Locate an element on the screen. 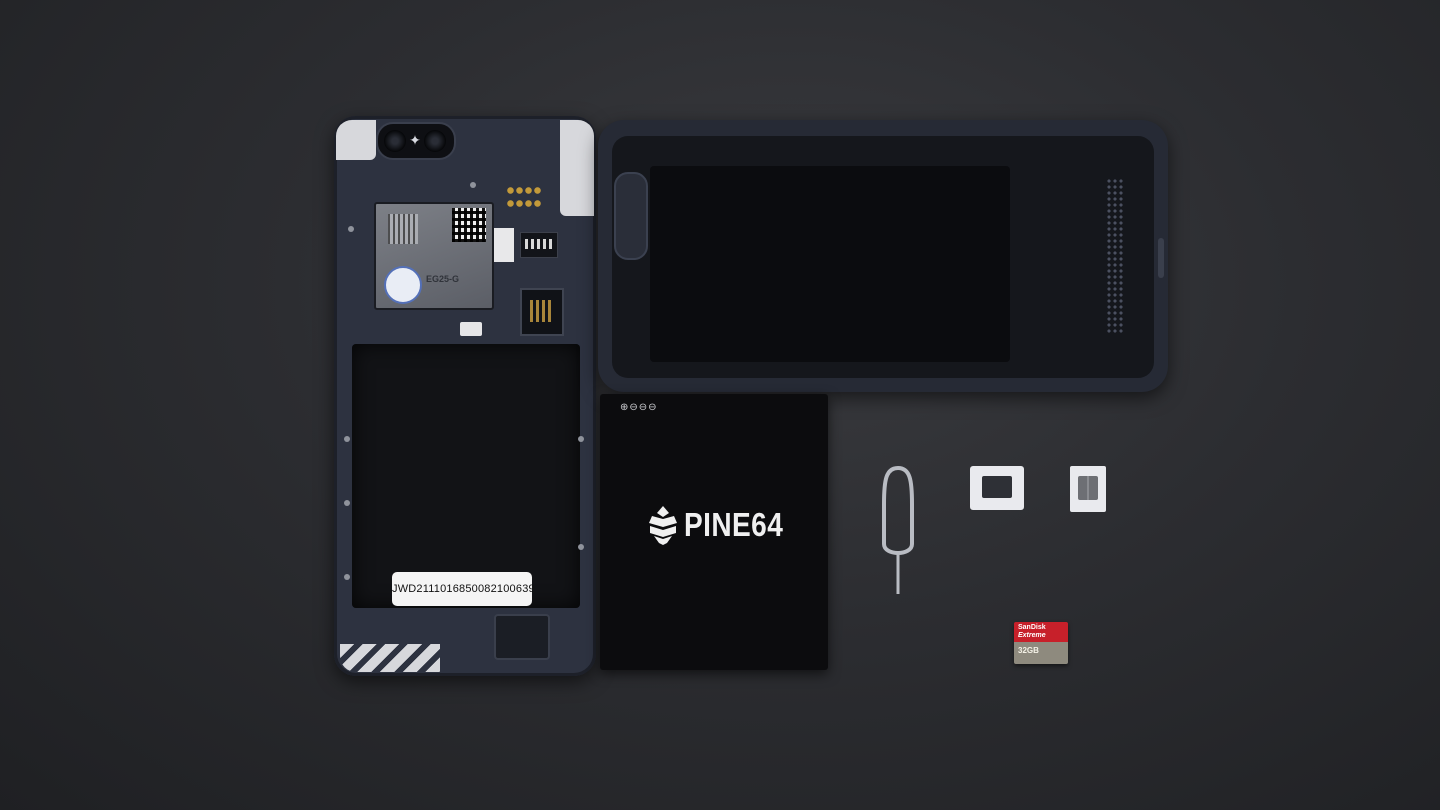 The width and height of the screenshot is (1440, 810). phone-corner-tab-top-left is located at coordinates (356, 140).